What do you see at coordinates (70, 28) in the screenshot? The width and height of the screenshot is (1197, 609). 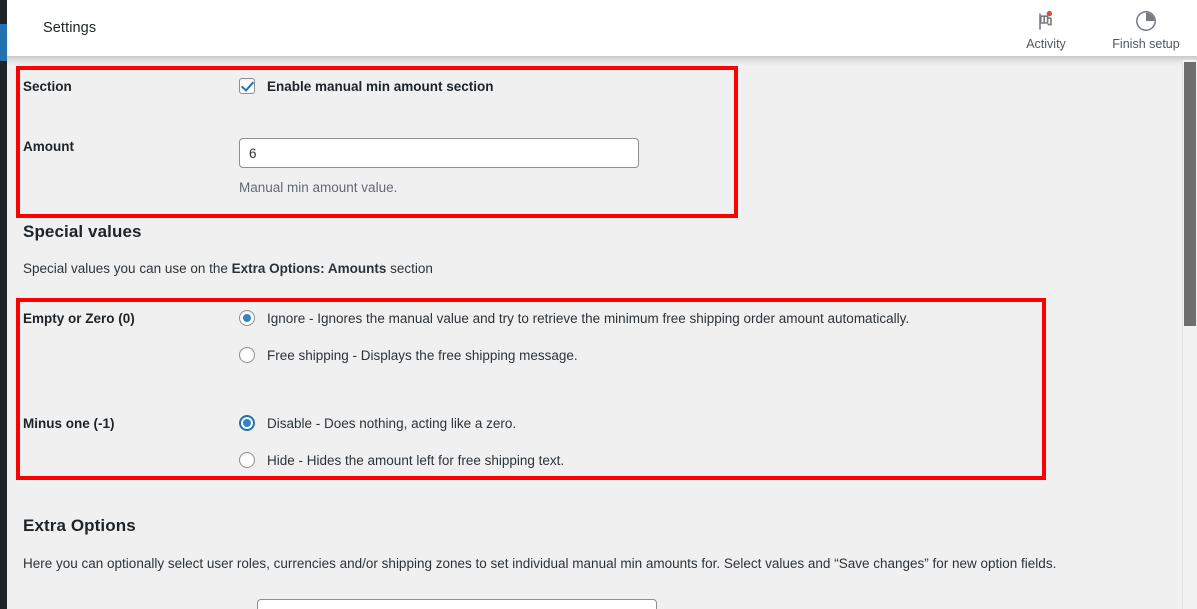 I see `page-title: Settings` at bounding box center [70, 28].